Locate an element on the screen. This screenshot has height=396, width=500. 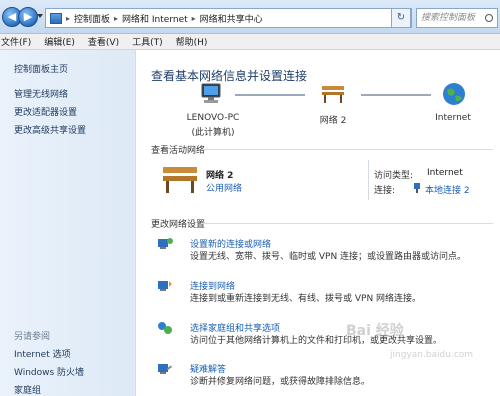
connect-network-icon is located at coordinates (165, 286).